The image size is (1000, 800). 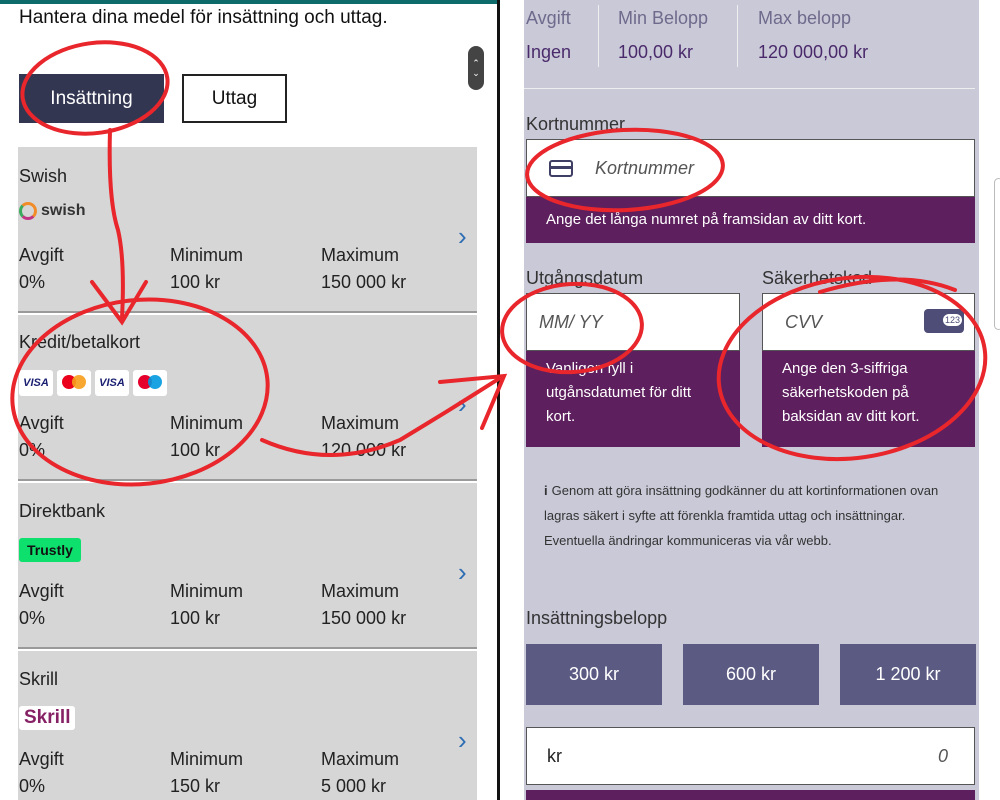 I want to click on card-number-input: Kortnummer, so click(x=750, y=168).